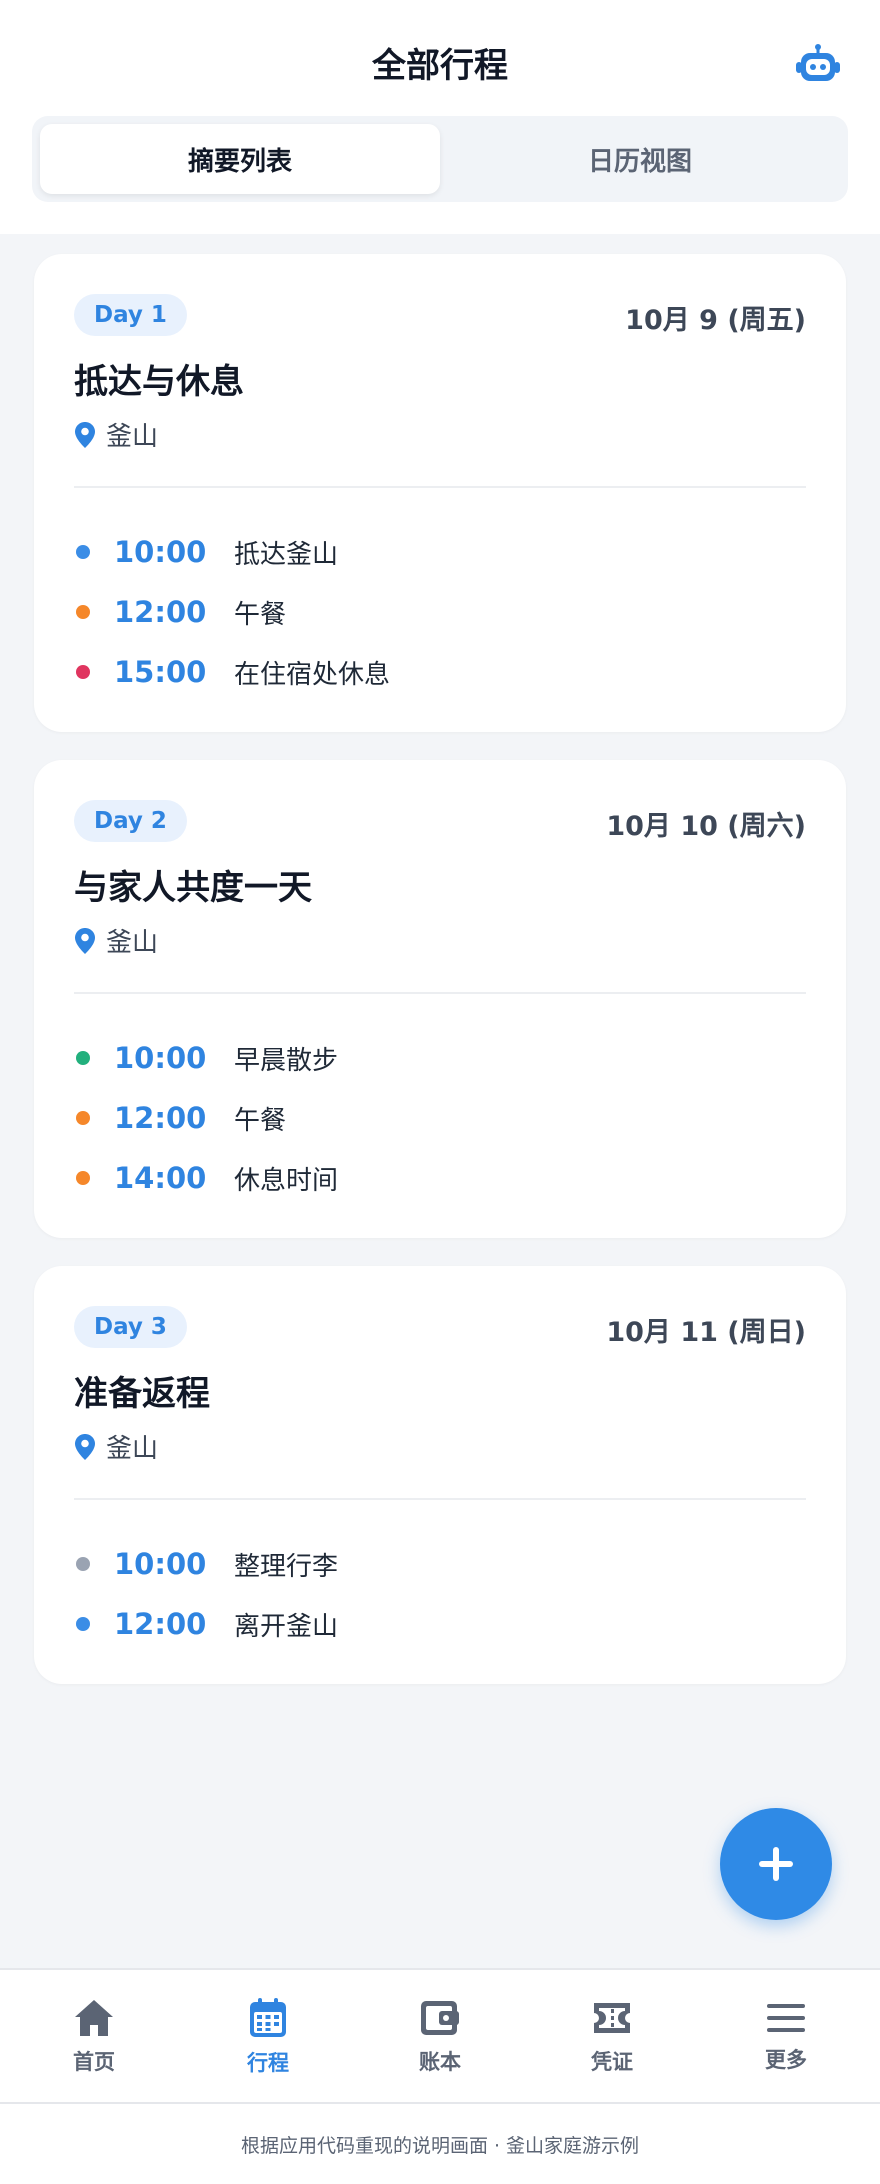 The image size is (880, 2184). I want to click on view-switcher: 摘要列表 日历视图, so click(440, 159).